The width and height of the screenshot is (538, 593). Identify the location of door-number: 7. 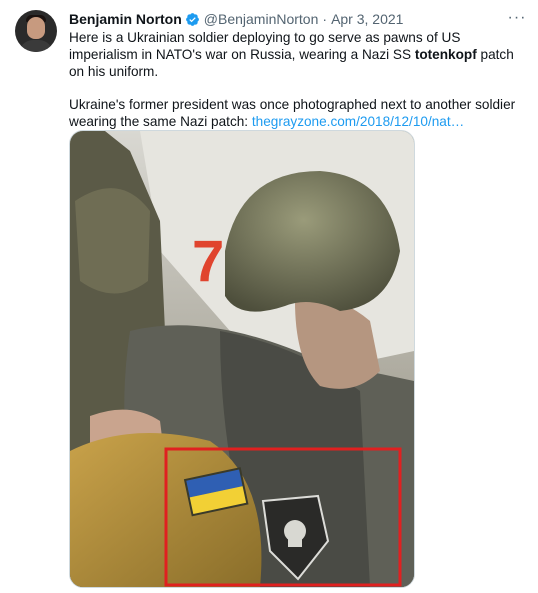
(208, 261).